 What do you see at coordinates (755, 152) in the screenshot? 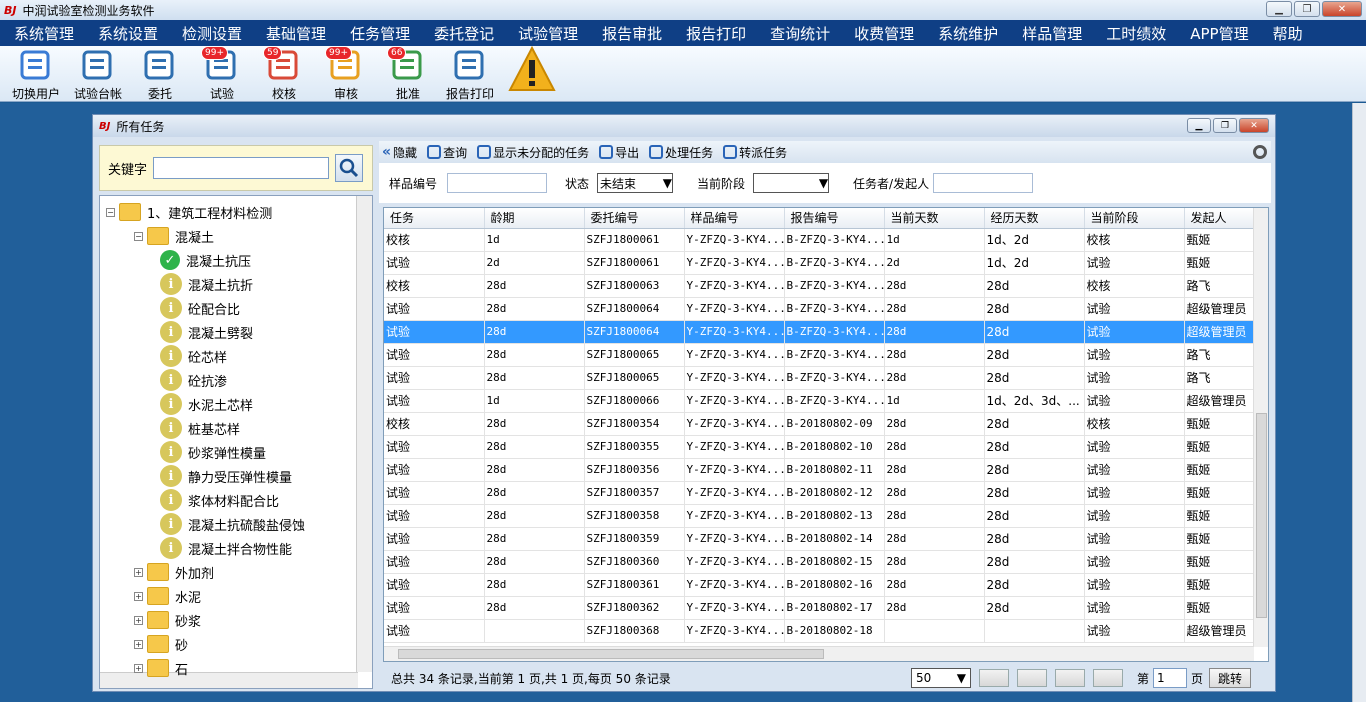
I see `task-toolbar-button: 转派任务` at bounding box center [755, 152].